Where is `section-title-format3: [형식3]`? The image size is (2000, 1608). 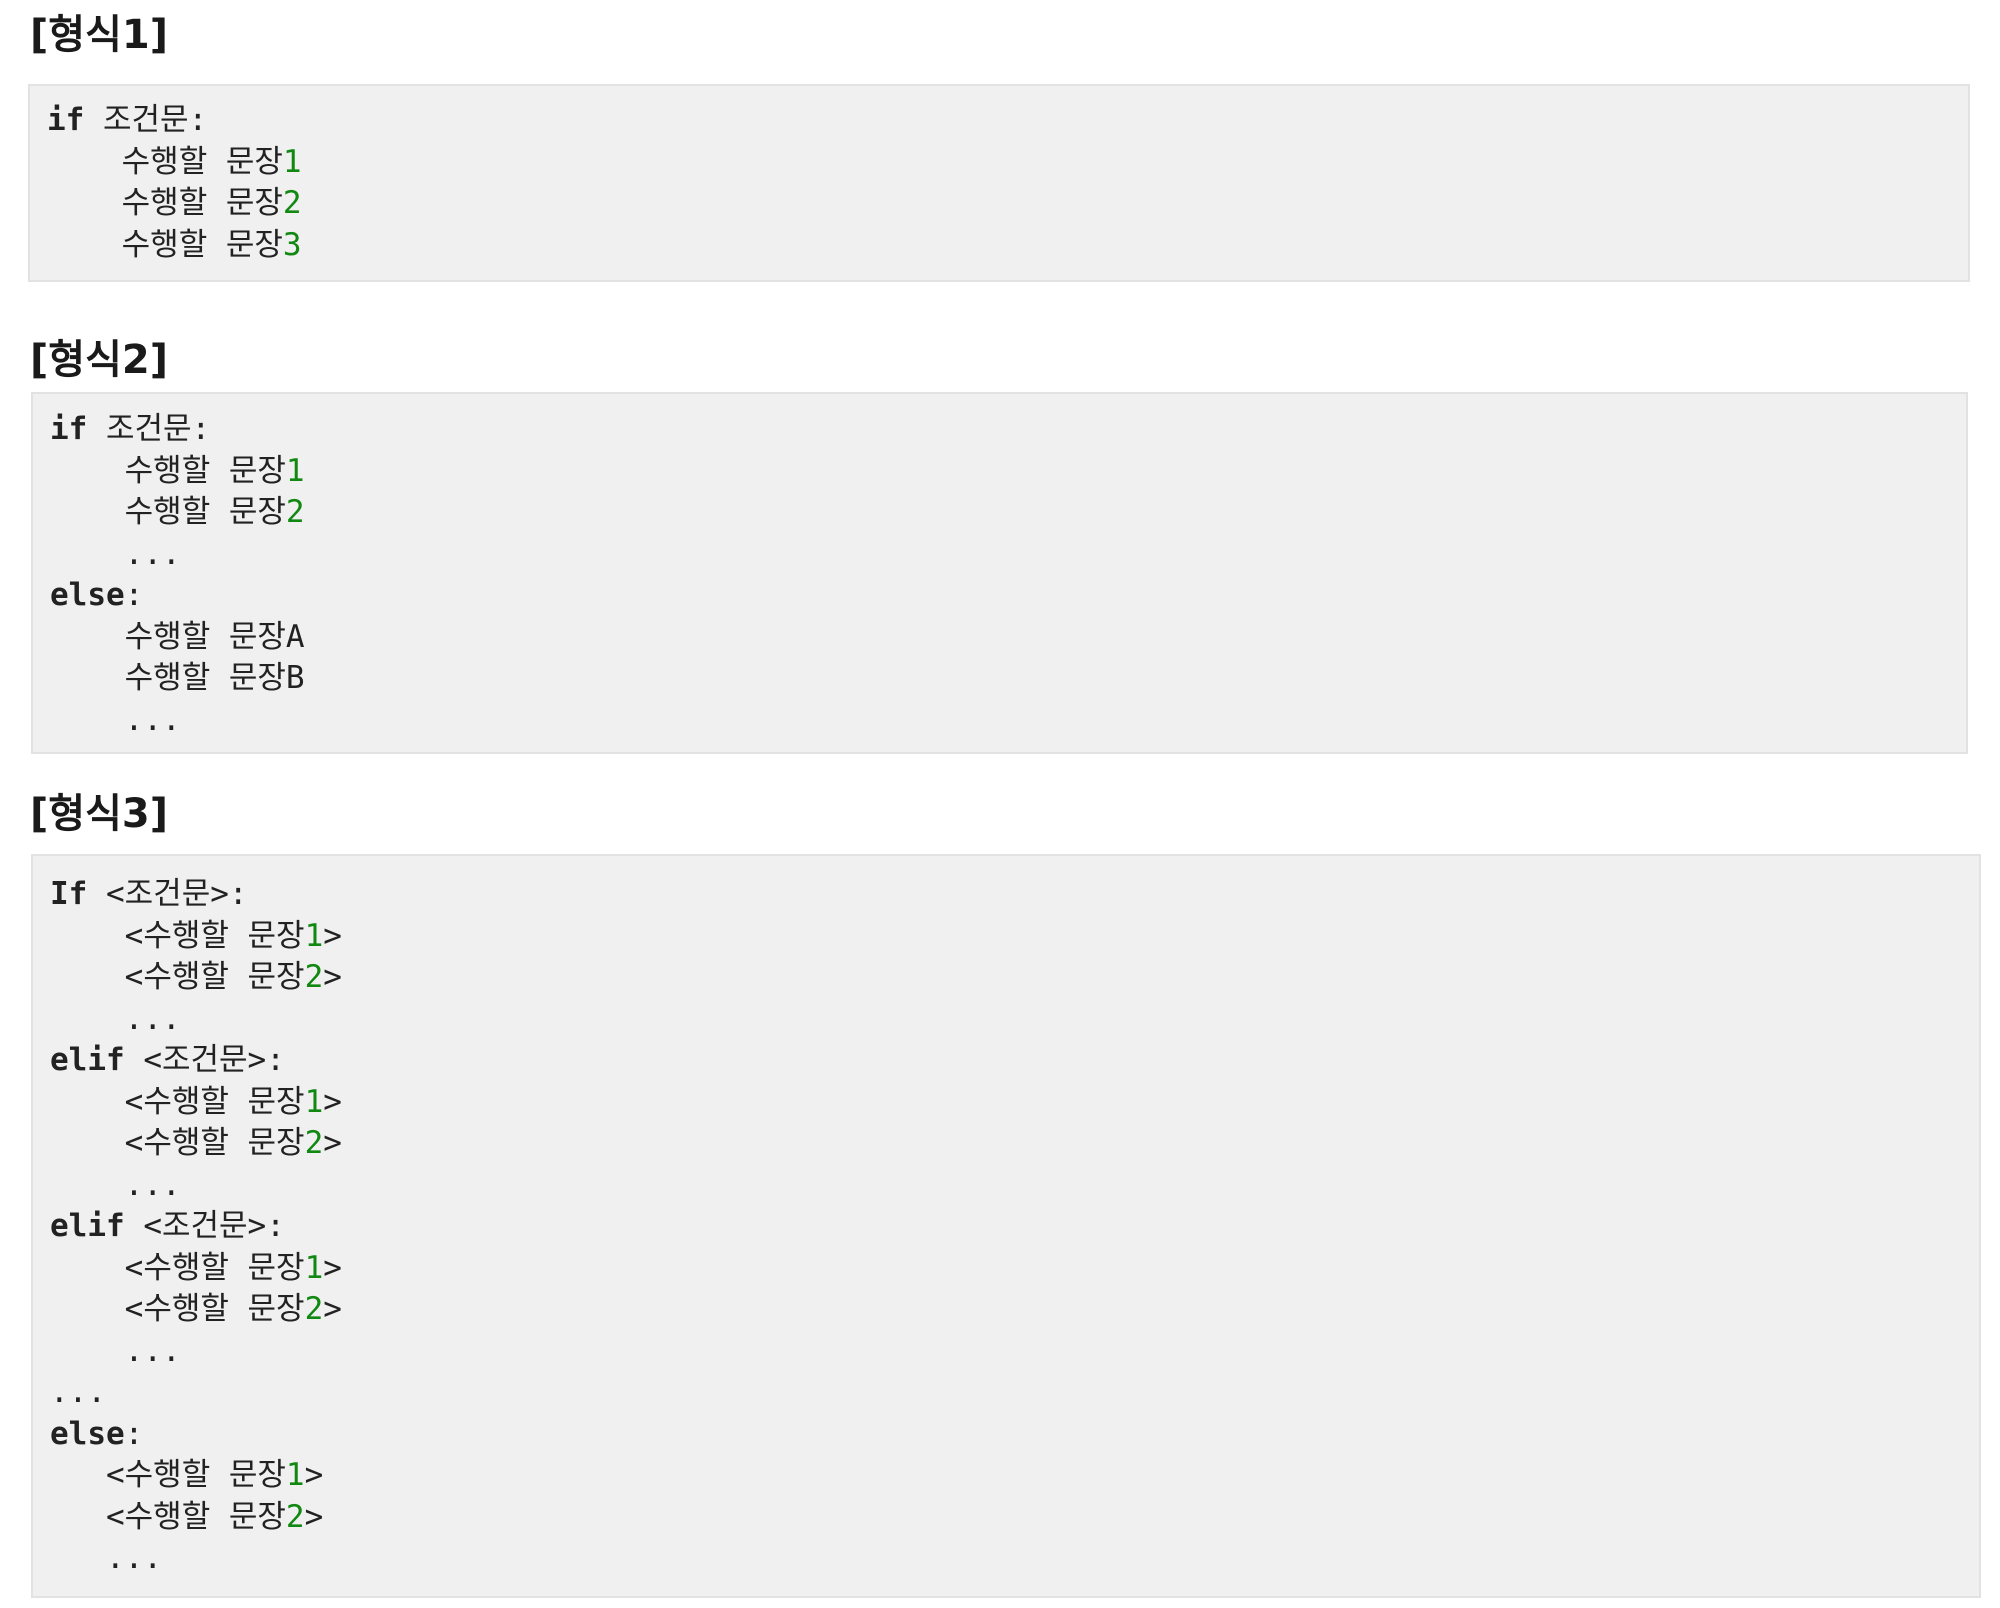 section-title-format3: [형식3] is located at coordinates (99, 814).